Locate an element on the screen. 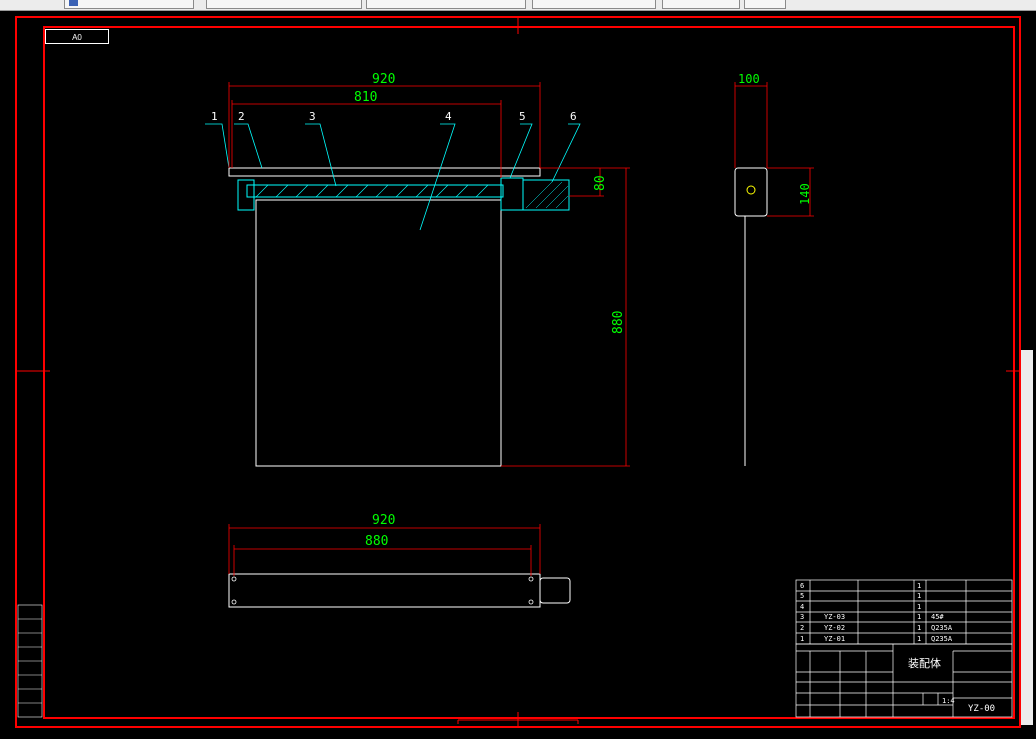 Image resolution: width=1036 pixels, height=739 pixels. dim-side-width: 100 is located at coordinates (749, 79).